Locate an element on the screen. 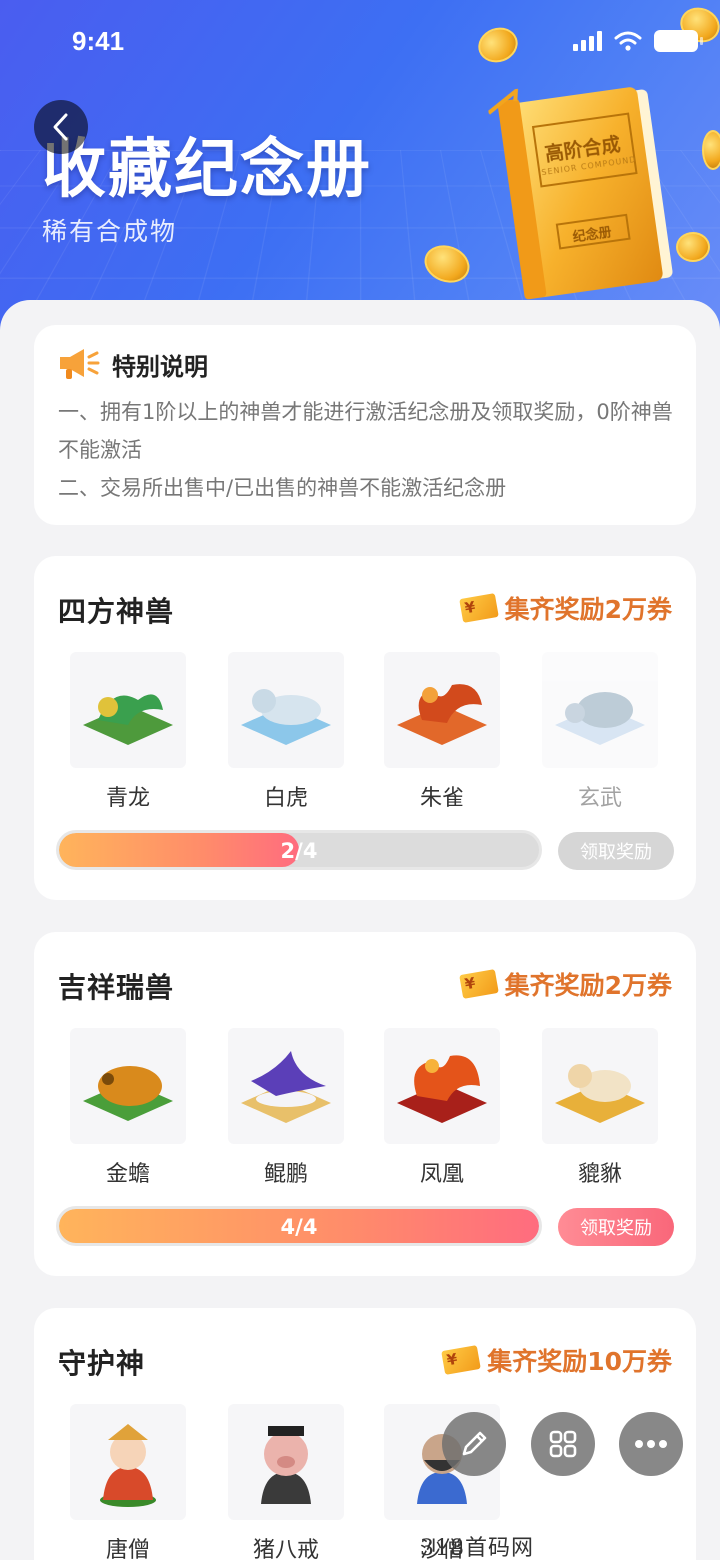 The height and width of the screenshot is (1560, 720). turtle-icon is located at coordinates (600, 710).